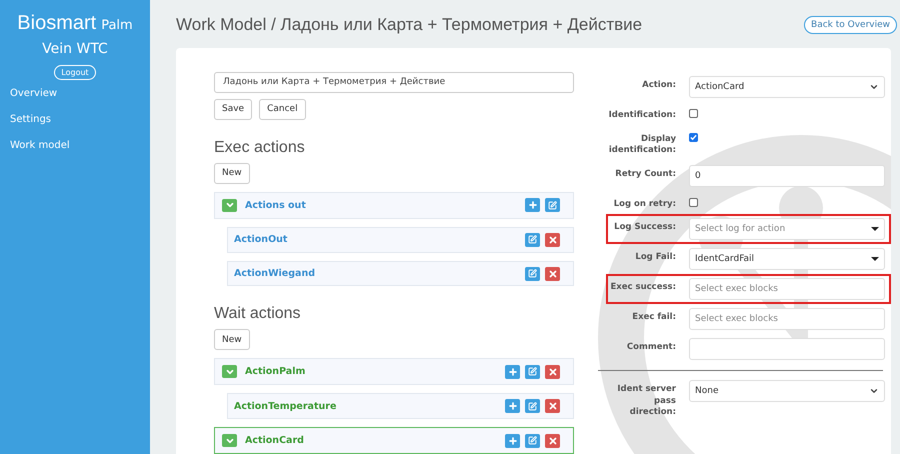 The width and height of the screenshot is (900, 454). Describe the element at coordinates (400, 239) in the screenshot. I see `action-row: ActionOut` at that location.